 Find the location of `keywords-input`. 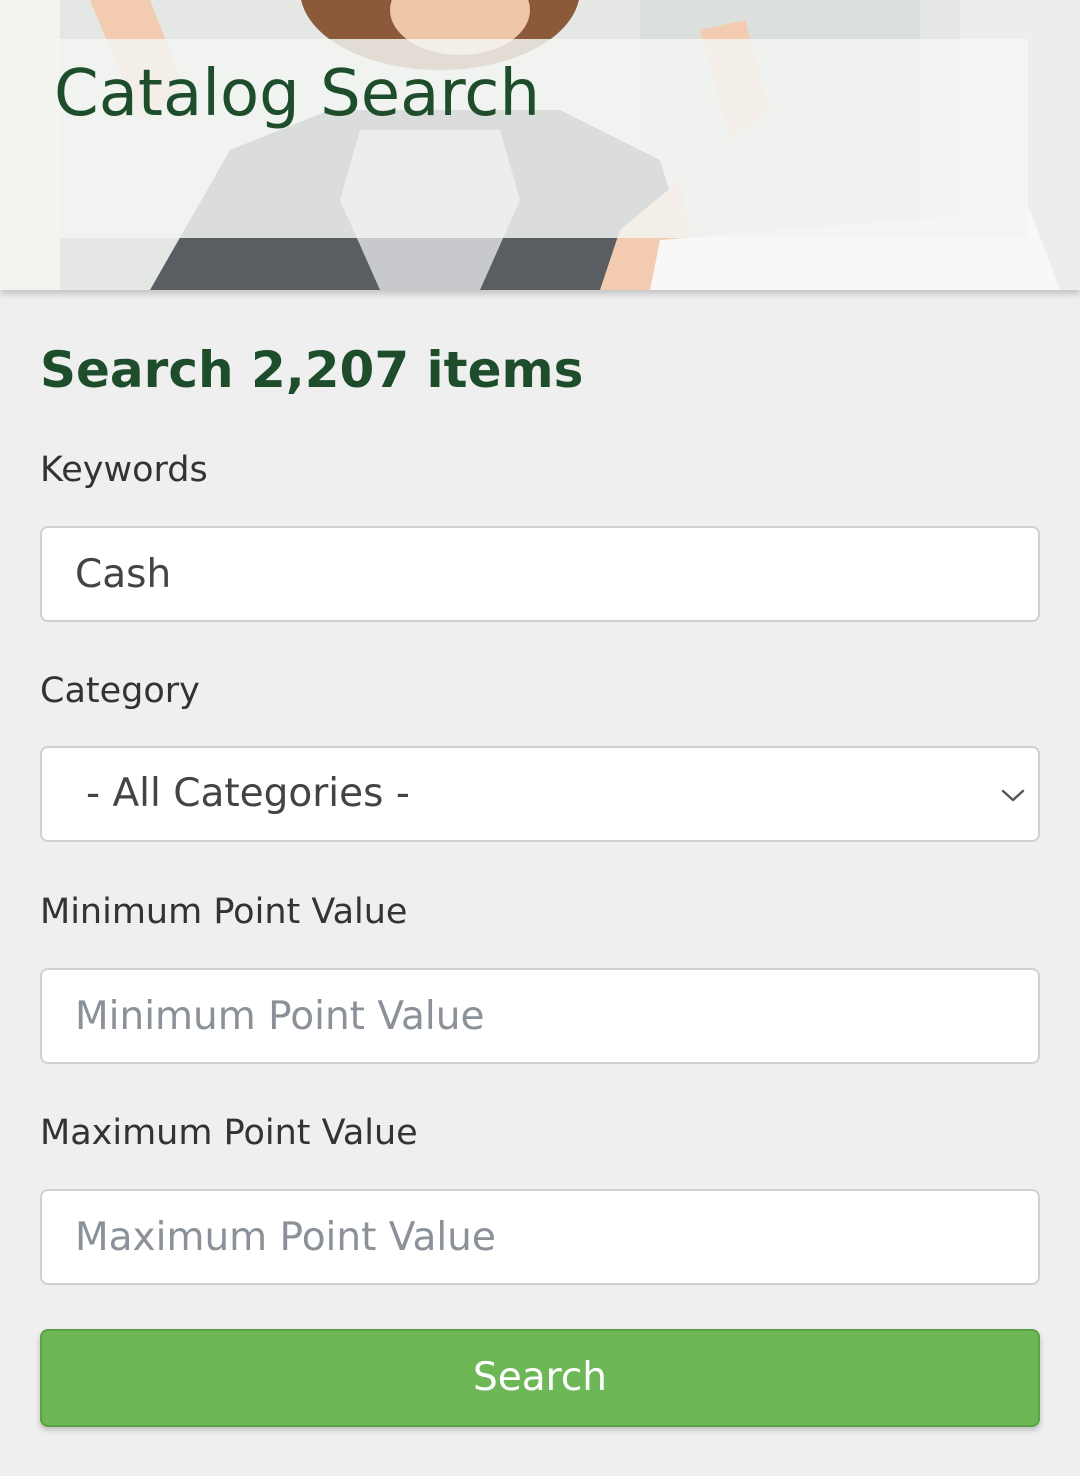

keywords-input is located at coordinates (540, 574).